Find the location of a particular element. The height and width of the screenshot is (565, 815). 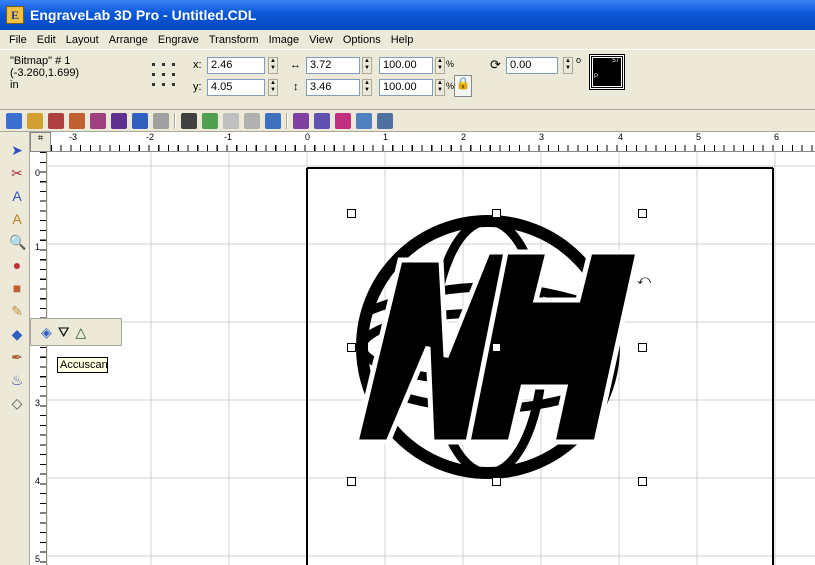

ruler-label: 4 is located at coordinates (621, 137).